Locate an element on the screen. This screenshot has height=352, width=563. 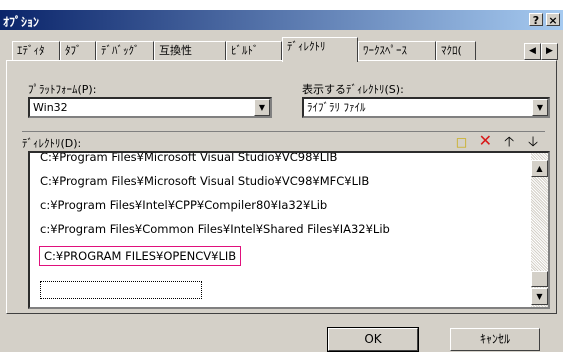
platform-label: ﾌﾟﾗｯﾄﾌｫｰﾑ(P): is located at coordinates (62, 89).